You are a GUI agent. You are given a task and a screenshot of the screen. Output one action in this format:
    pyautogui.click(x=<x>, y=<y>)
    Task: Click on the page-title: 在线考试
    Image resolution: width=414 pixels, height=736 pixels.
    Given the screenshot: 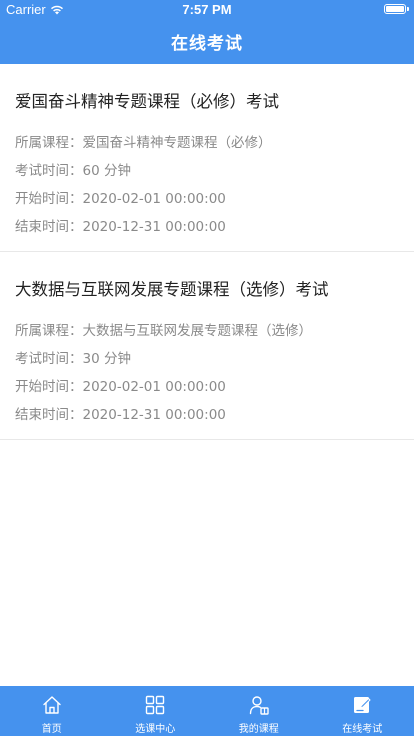 What is the action you would take?
    pyautogui.click(x=207, y=44)
    